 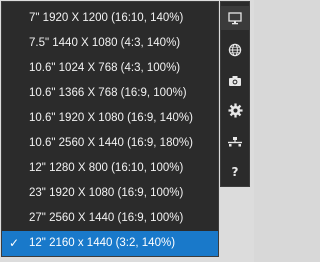 I want to click on gear-icon, so click(x=235, y=110).